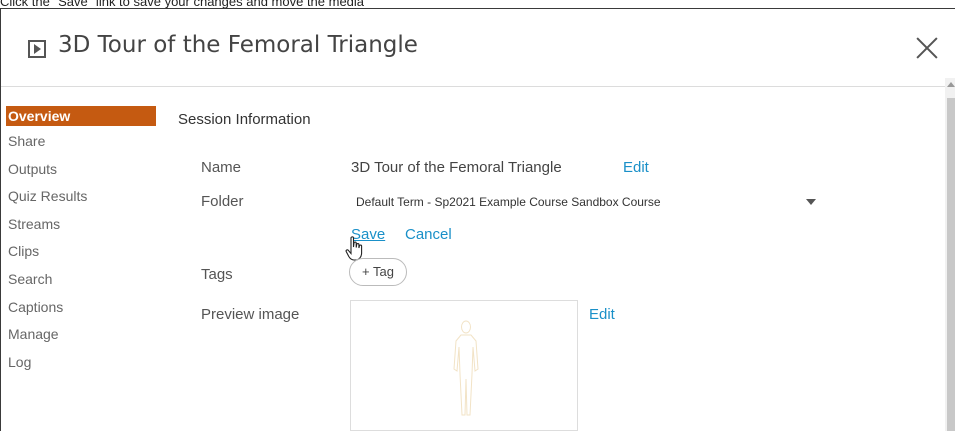 The image size is (955, 431). I want to click on sidebar-item-clips: Clips, so click(81, 254).